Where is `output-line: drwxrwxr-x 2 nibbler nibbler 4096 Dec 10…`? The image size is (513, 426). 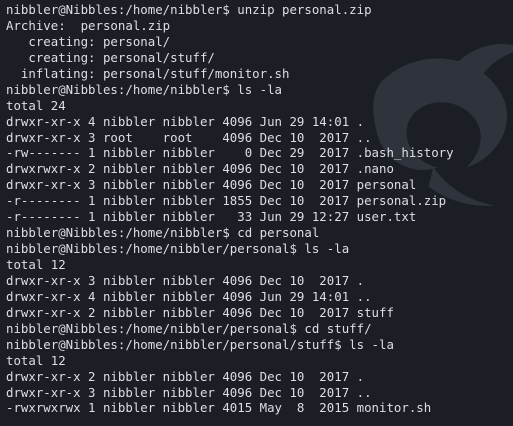
output-line: drwxrwxr-x 2 nibbler nibbler 4096 Dec 10… is located at coordinates (200, 169).